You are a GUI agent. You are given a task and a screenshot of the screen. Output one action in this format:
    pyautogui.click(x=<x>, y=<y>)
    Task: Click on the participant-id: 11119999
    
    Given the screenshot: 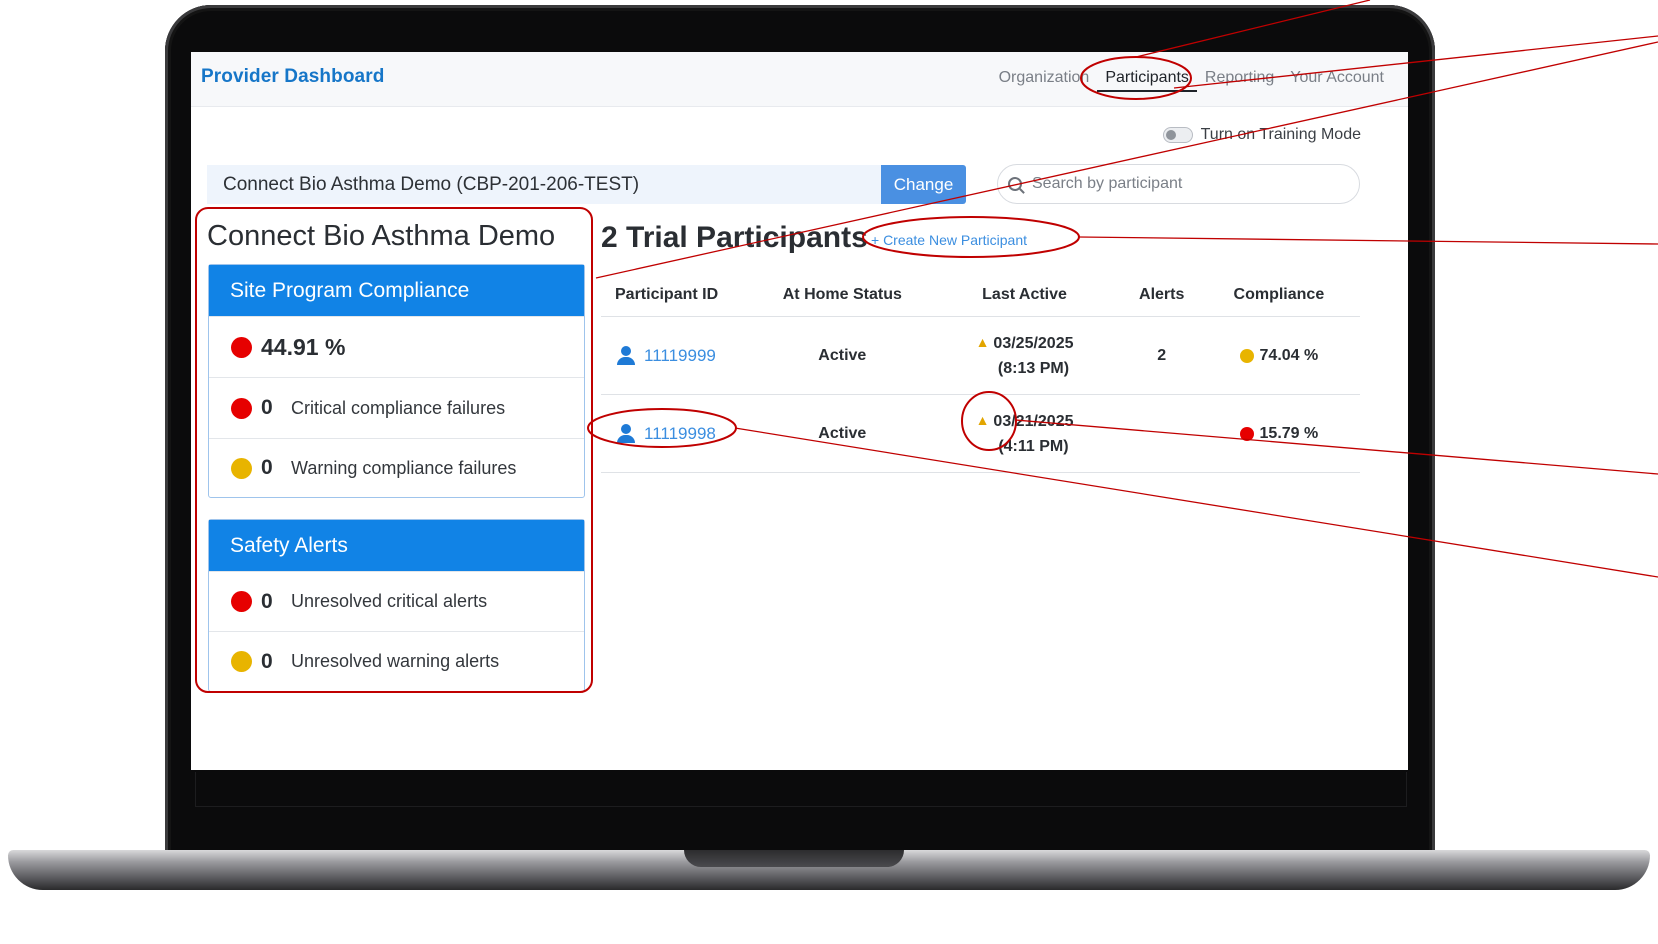 What is the action you would take?
    pyautogui.click(x=680, y=356)
    